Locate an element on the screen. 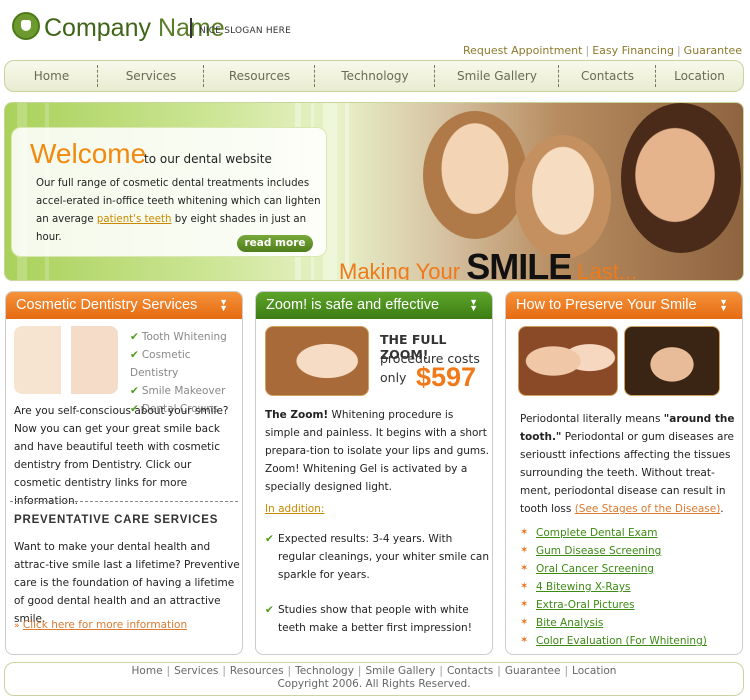  nav-item-home: Home is located at coordinates (51, 76).